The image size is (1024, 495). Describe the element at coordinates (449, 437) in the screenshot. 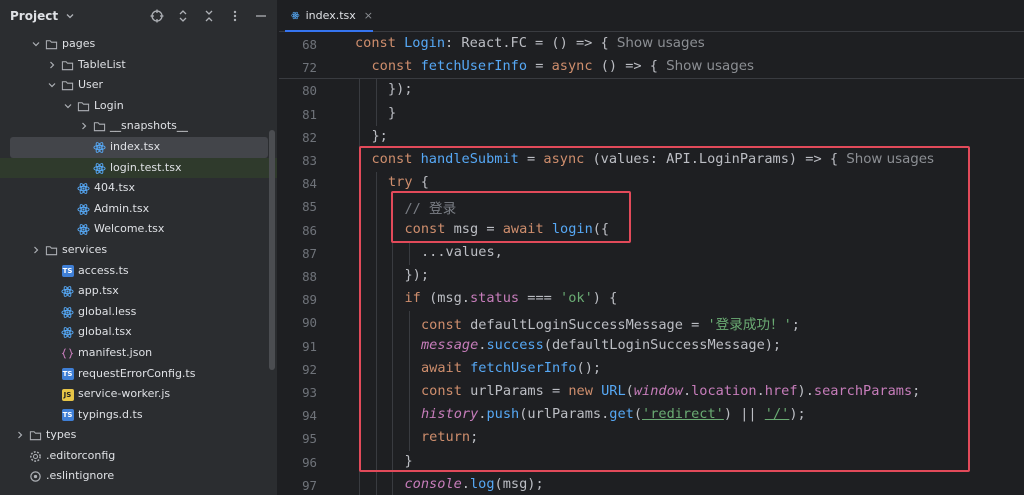

I see `code-text: return;` at that location.